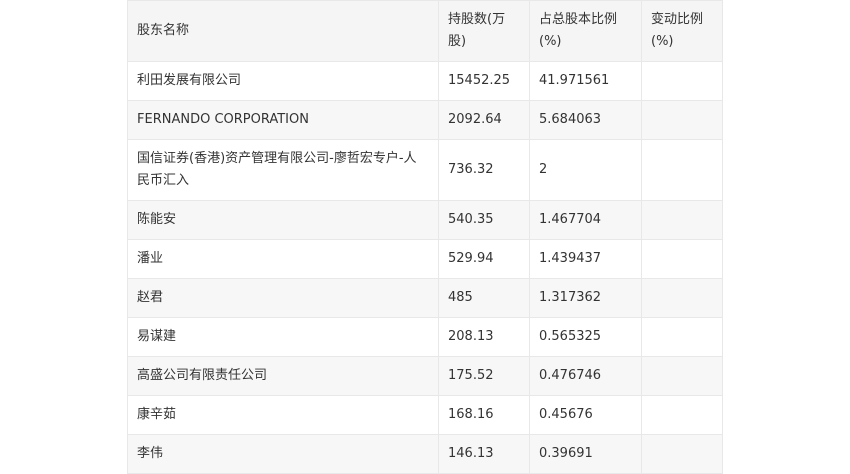 Image resolution: width=850 pixels, height=474 pixels. Describe the element at coordinates (585, 337) in the screenshot. I see `cell-ratio: 0.565325` at that location.